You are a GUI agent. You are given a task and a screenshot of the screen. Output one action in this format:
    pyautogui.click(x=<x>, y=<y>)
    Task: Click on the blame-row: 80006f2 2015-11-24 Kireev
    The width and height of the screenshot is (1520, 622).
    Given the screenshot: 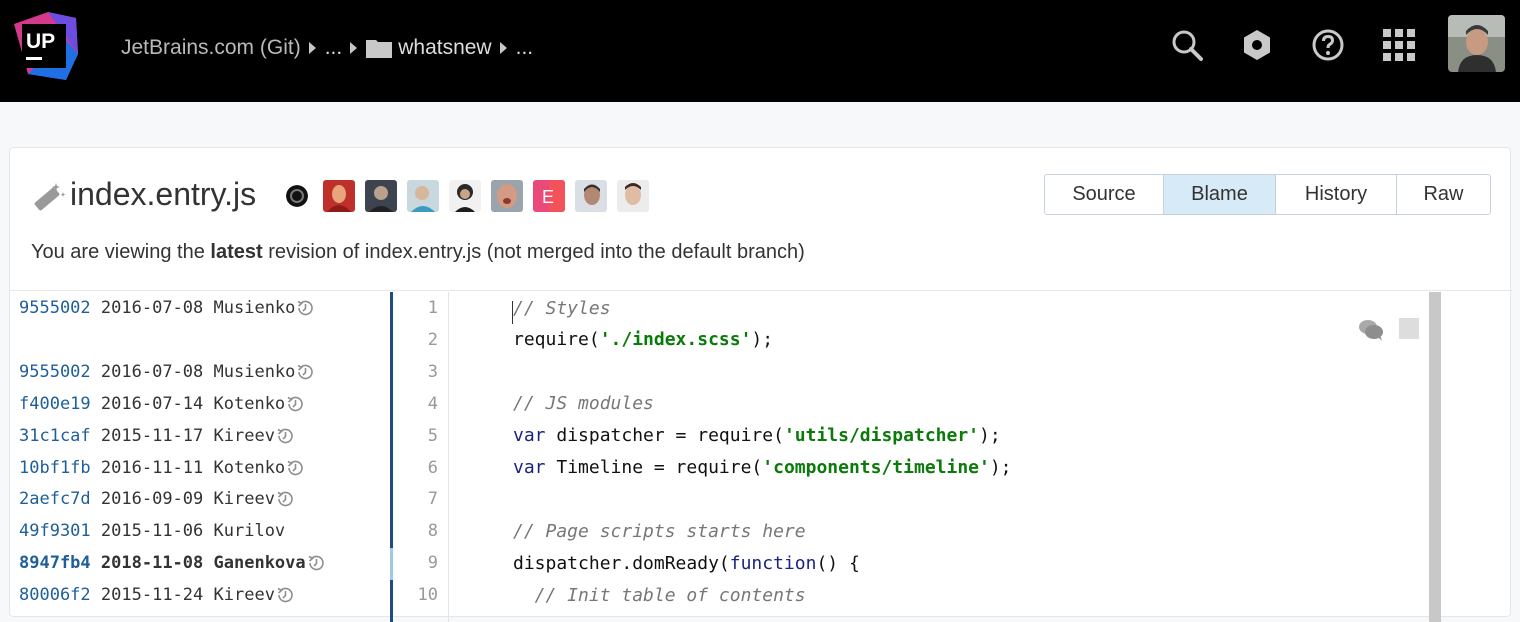 What is the action you would take?
    pyautogui.click(x=156, y=595)
    